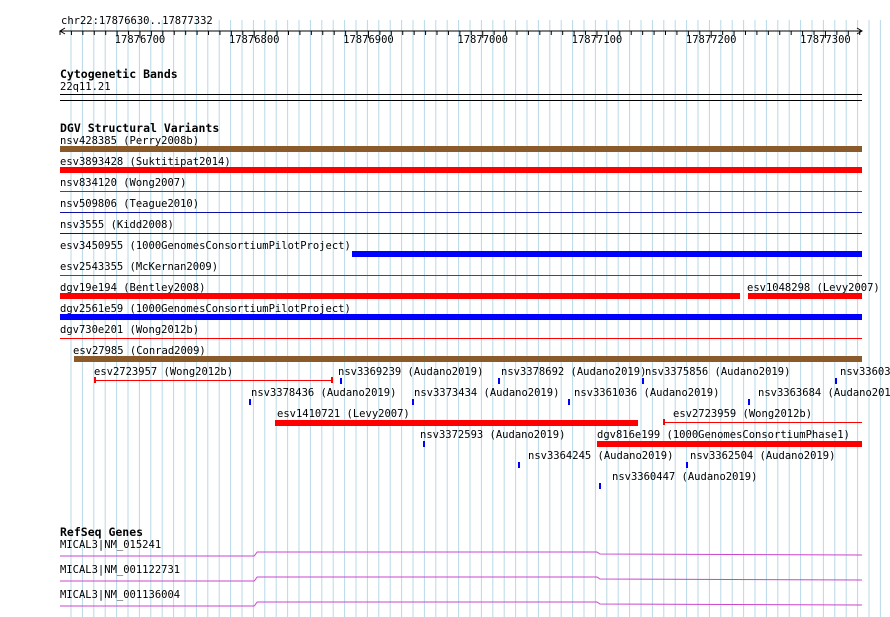 The height and width of the screenshot is (617, 890). Describe the element at coordinates (486, 393) in the screenshot. I see `variant-label: nsv3373434 (Audano2019)` at that location.